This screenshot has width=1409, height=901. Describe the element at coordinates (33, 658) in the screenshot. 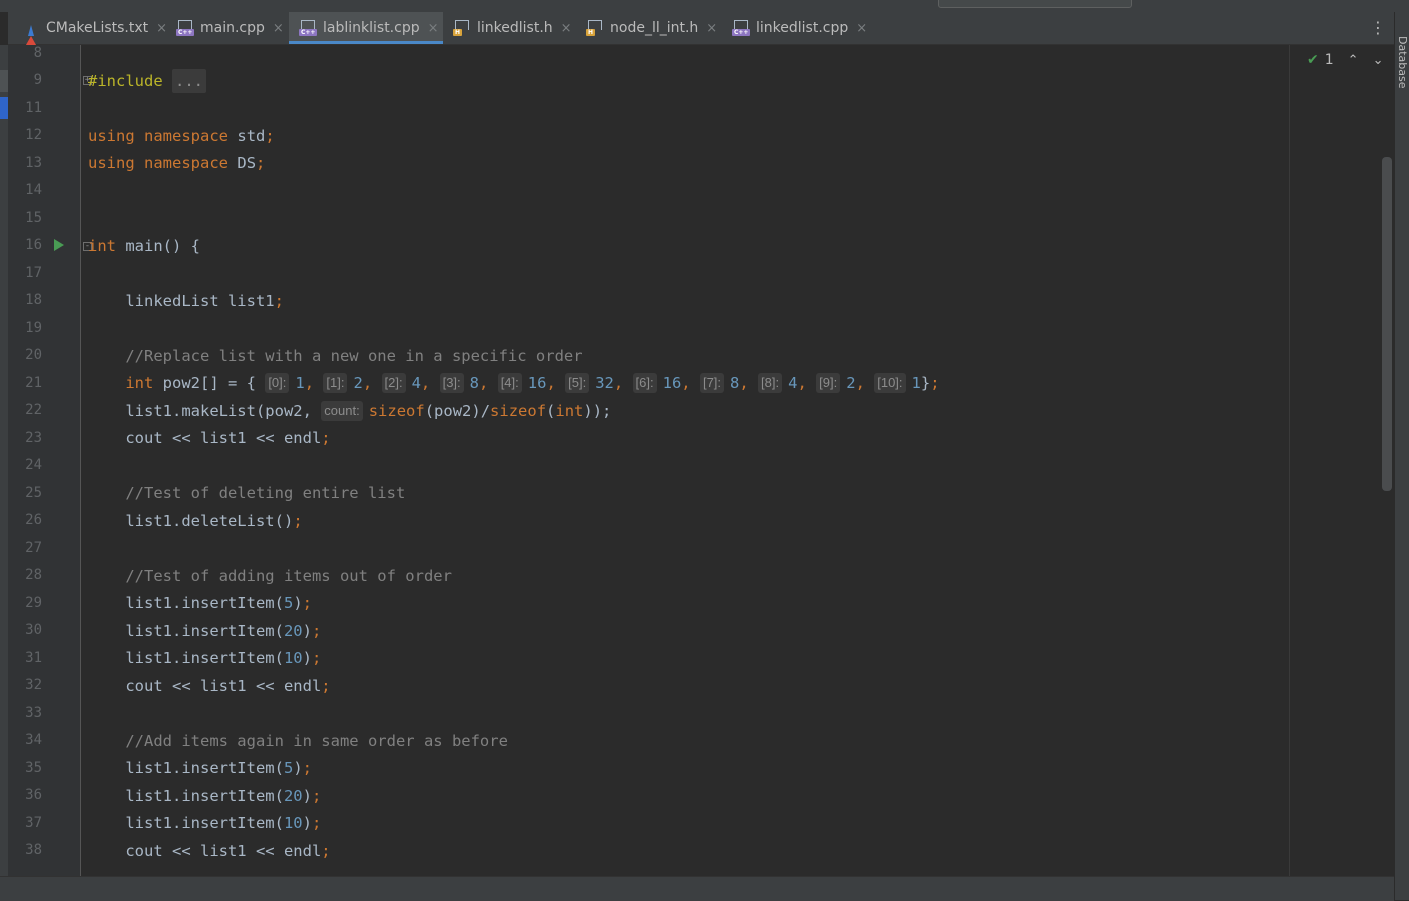

I see `line-number: 31` at that location.